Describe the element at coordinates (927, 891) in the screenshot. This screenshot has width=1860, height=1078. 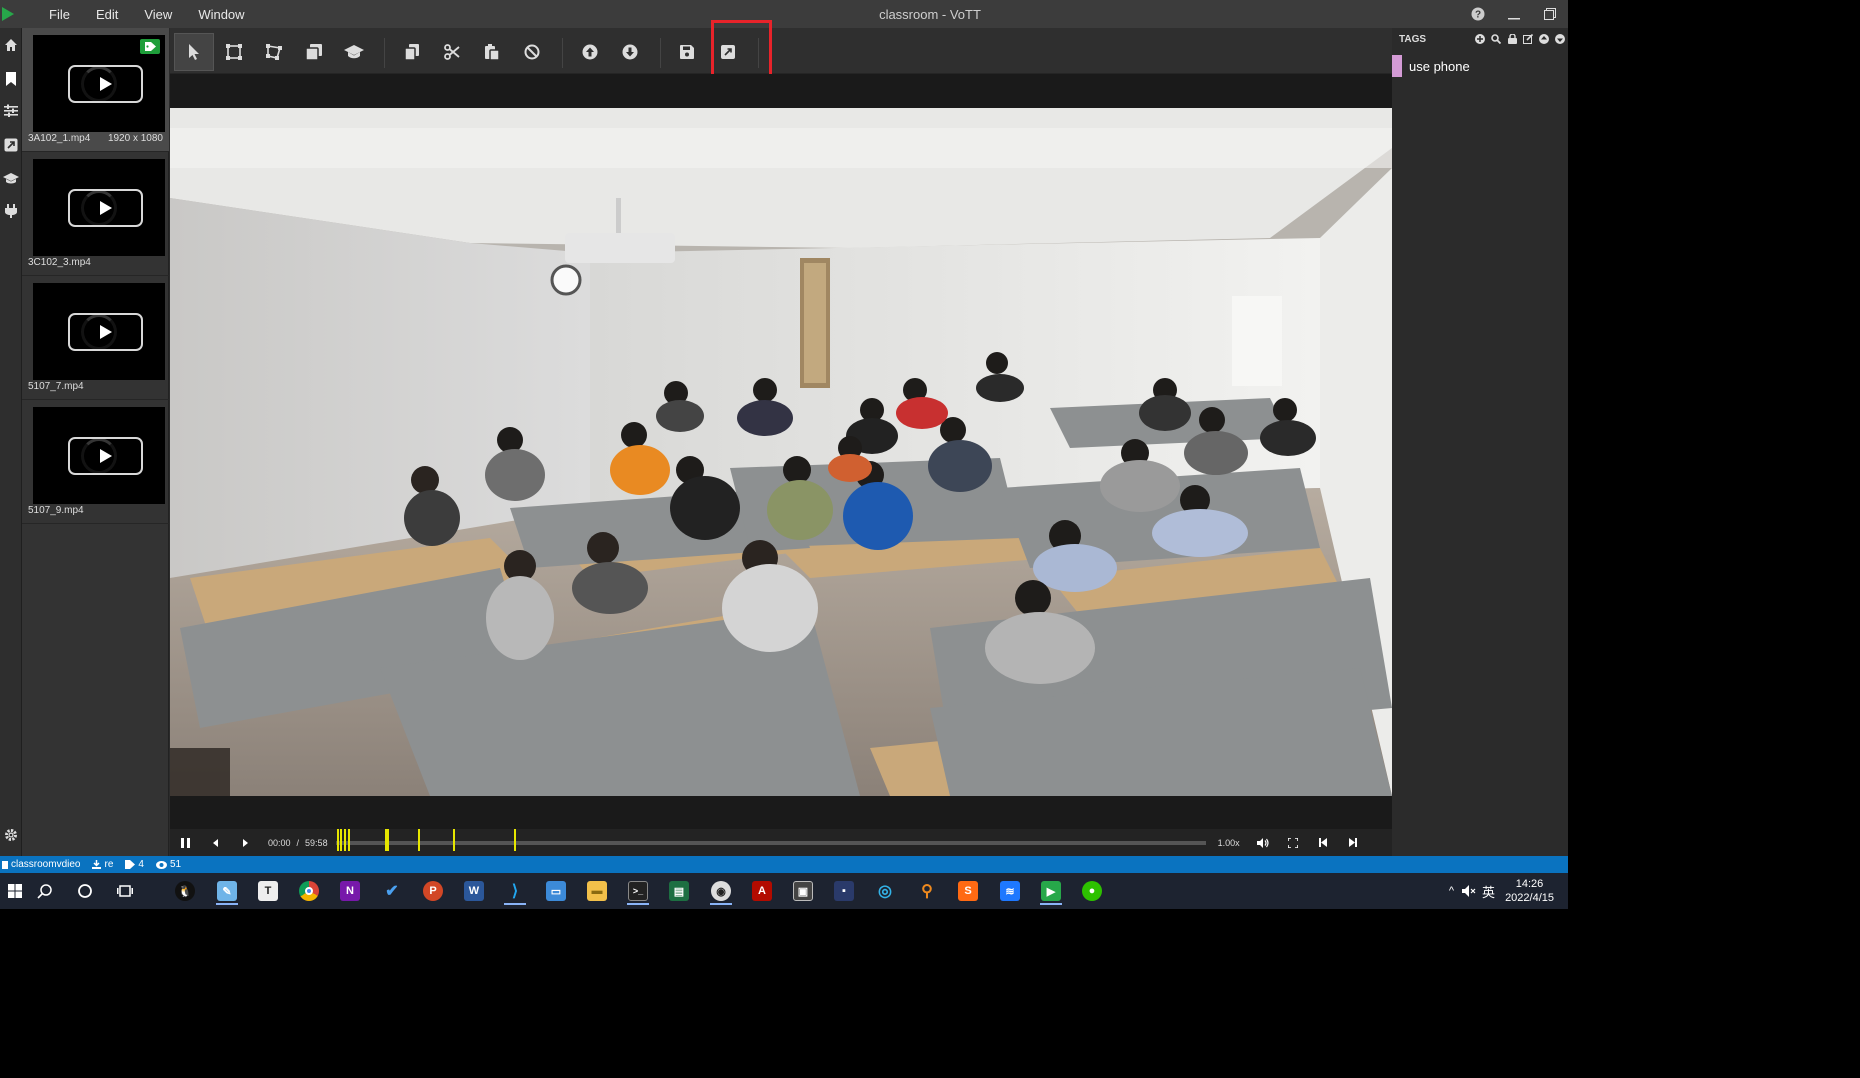
I see `search-app-icon: ⚲` at that location.